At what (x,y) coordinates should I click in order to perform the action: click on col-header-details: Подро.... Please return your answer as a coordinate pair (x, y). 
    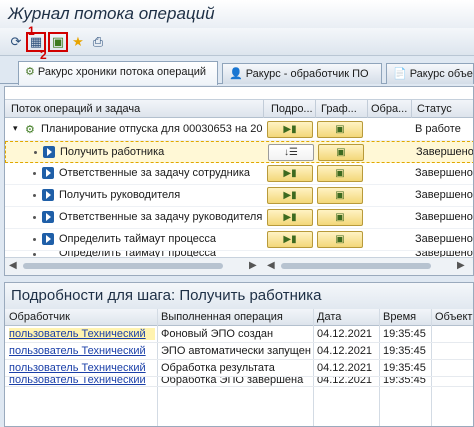
    Looking at the image, I should click on (292, 109).